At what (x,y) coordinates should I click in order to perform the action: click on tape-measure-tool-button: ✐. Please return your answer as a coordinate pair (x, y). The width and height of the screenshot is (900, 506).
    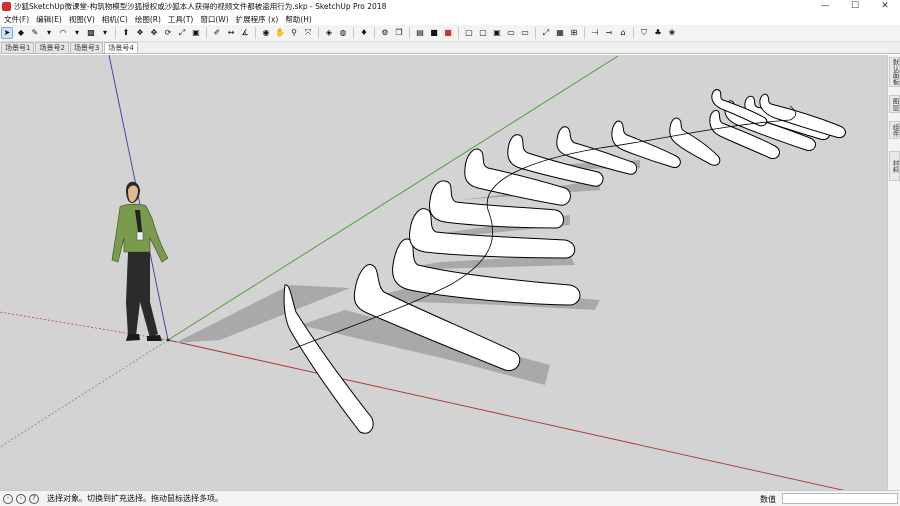
    Looking at the image, I should click on (217, 33).